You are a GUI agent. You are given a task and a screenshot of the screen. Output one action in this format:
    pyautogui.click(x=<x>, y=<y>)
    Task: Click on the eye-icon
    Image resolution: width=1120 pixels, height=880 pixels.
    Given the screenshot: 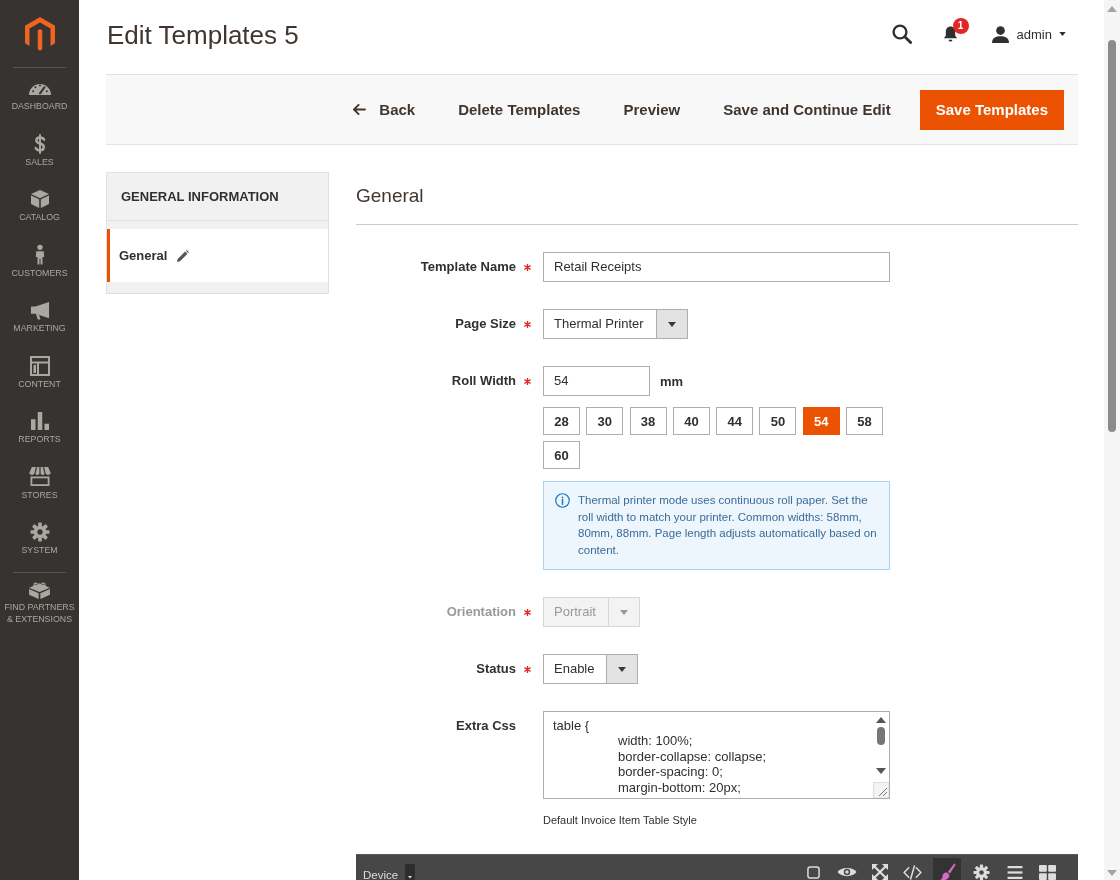 What is the action you would take?
    pyautogui.click(x=846, y=872)
    